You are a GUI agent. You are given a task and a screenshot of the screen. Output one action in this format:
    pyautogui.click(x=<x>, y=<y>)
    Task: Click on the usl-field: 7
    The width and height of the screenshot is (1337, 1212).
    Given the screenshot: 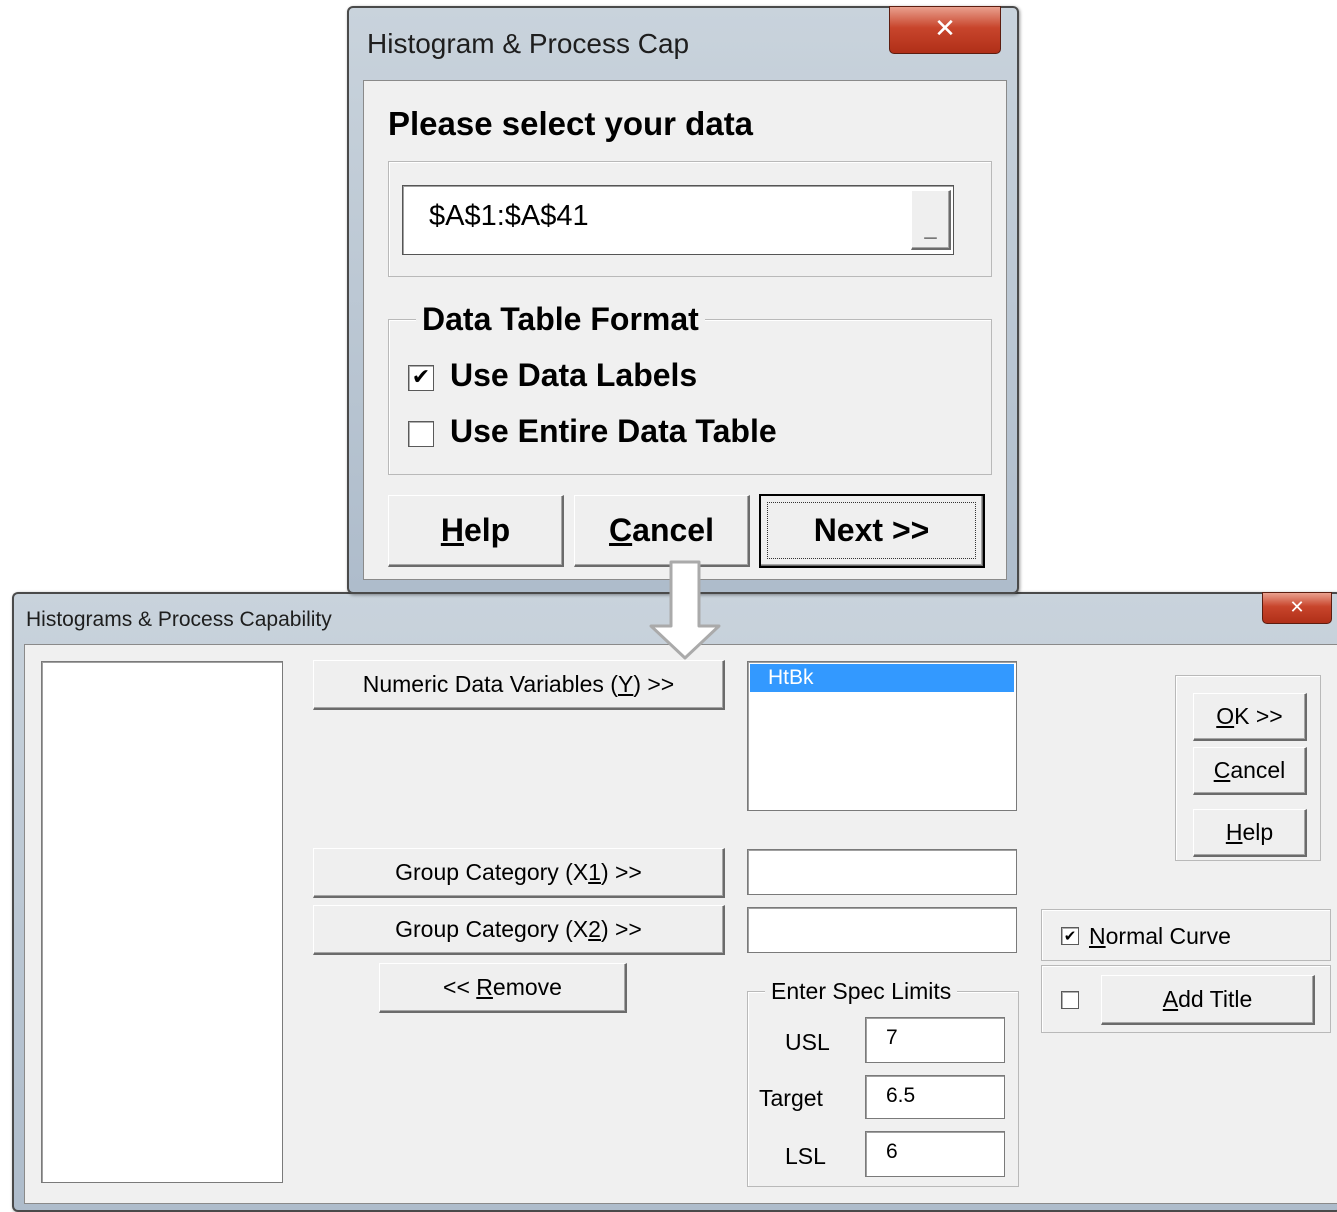 What is the action you would take?
    pyautogui.click(x=935, y=1040)
    